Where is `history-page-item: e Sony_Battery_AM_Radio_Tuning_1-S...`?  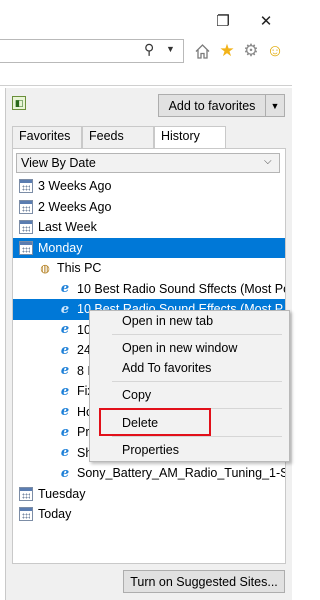
history-page-item: e Sony_Battery_AM_Radio_Tuning_1-S... is located at coordinates (149, 473).